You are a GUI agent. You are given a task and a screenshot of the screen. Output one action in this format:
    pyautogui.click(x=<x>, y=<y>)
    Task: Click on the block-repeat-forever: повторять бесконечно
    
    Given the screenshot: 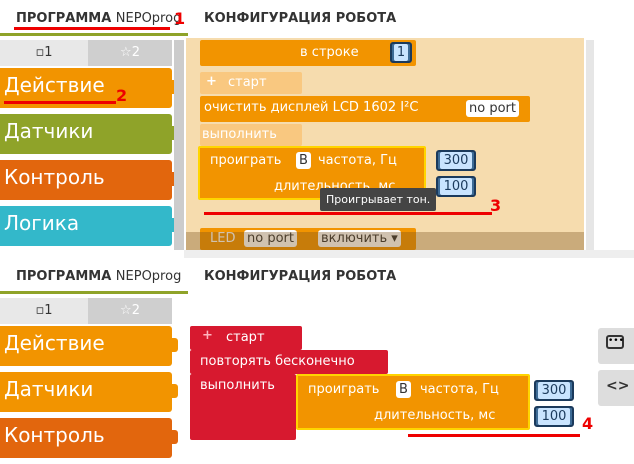 What is the action you would take?
    pyautogui.click(x=289, y=362)
    